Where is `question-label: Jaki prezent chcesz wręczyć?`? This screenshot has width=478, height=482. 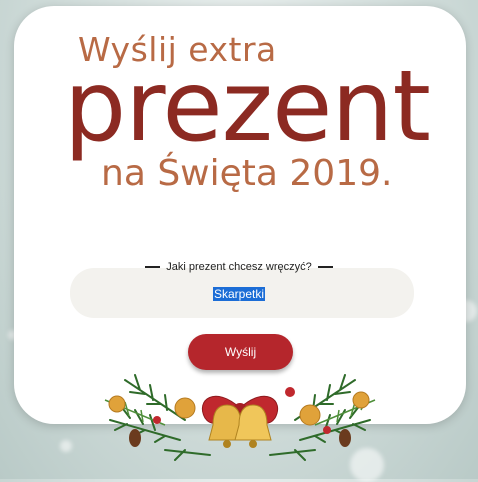
question-label: Jaki prezent chcesz wręczyć? is located at coordinates (239, 267).